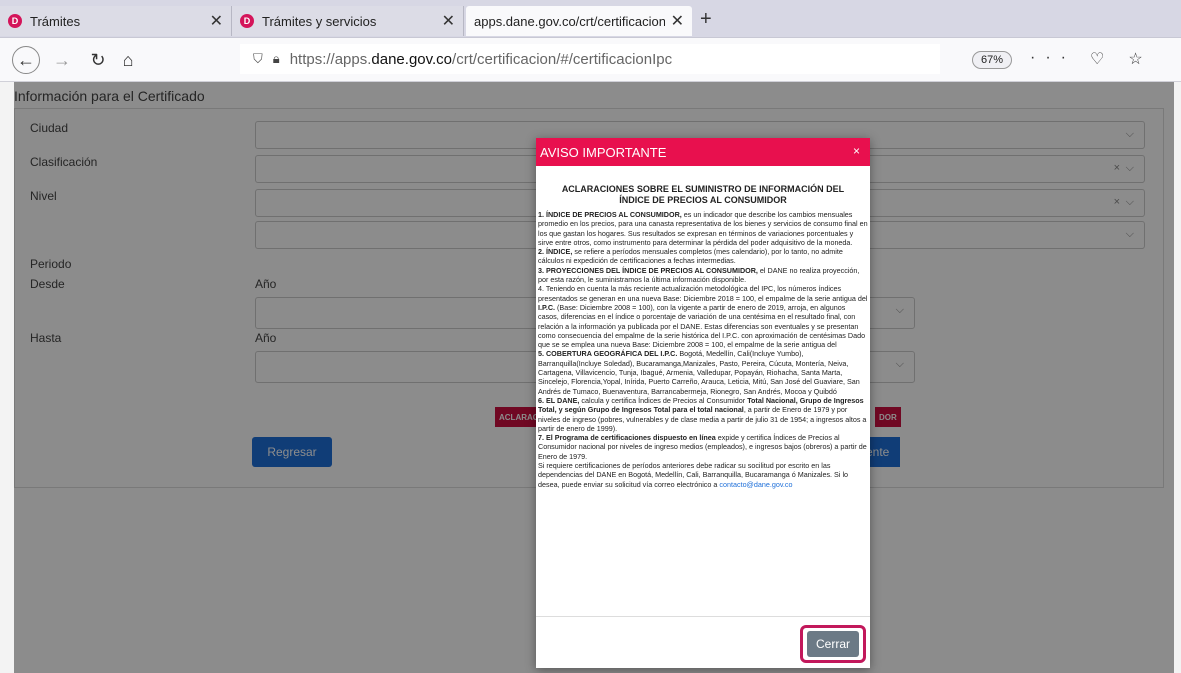 The width and height of the screenshot is (1181, 673). What do you see at coordinates (128, 60) in the screenshot?
I see `home-icon: ⌂` at bounding box center [128, 60].